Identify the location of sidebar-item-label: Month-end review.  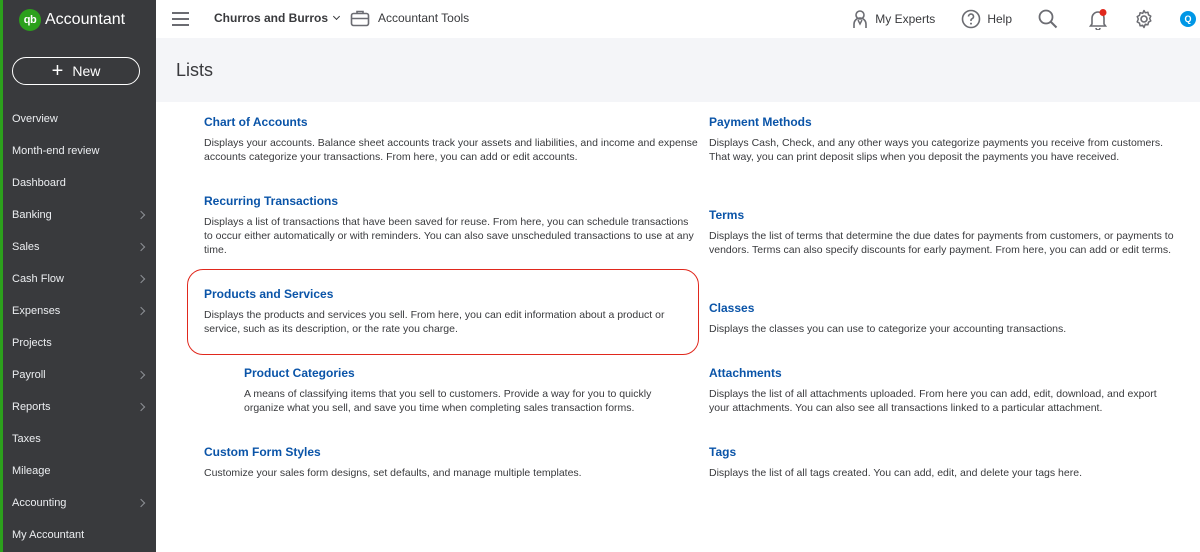
(56, 151).